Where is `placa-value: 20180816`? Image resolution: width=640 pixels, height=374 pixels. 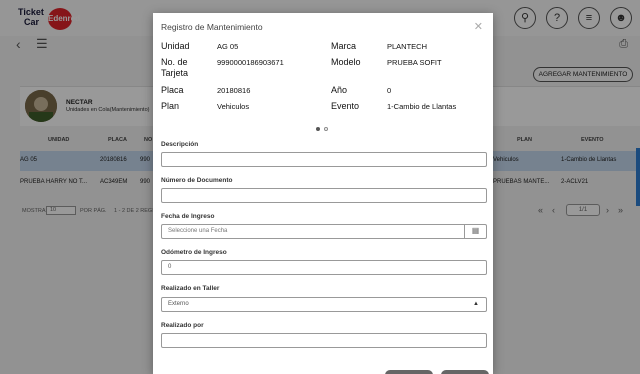 placa-value: 20180816 is located at coordinates (234, 90).